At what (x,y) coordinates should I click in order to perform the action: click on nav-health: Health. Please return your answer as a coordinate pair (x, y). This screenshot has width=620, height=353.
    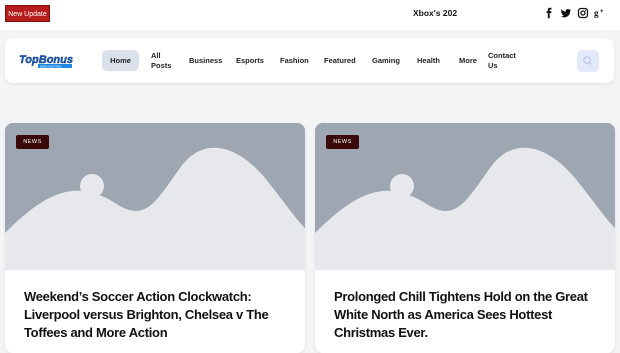
    Looking at the image, I should click on (428, 61).